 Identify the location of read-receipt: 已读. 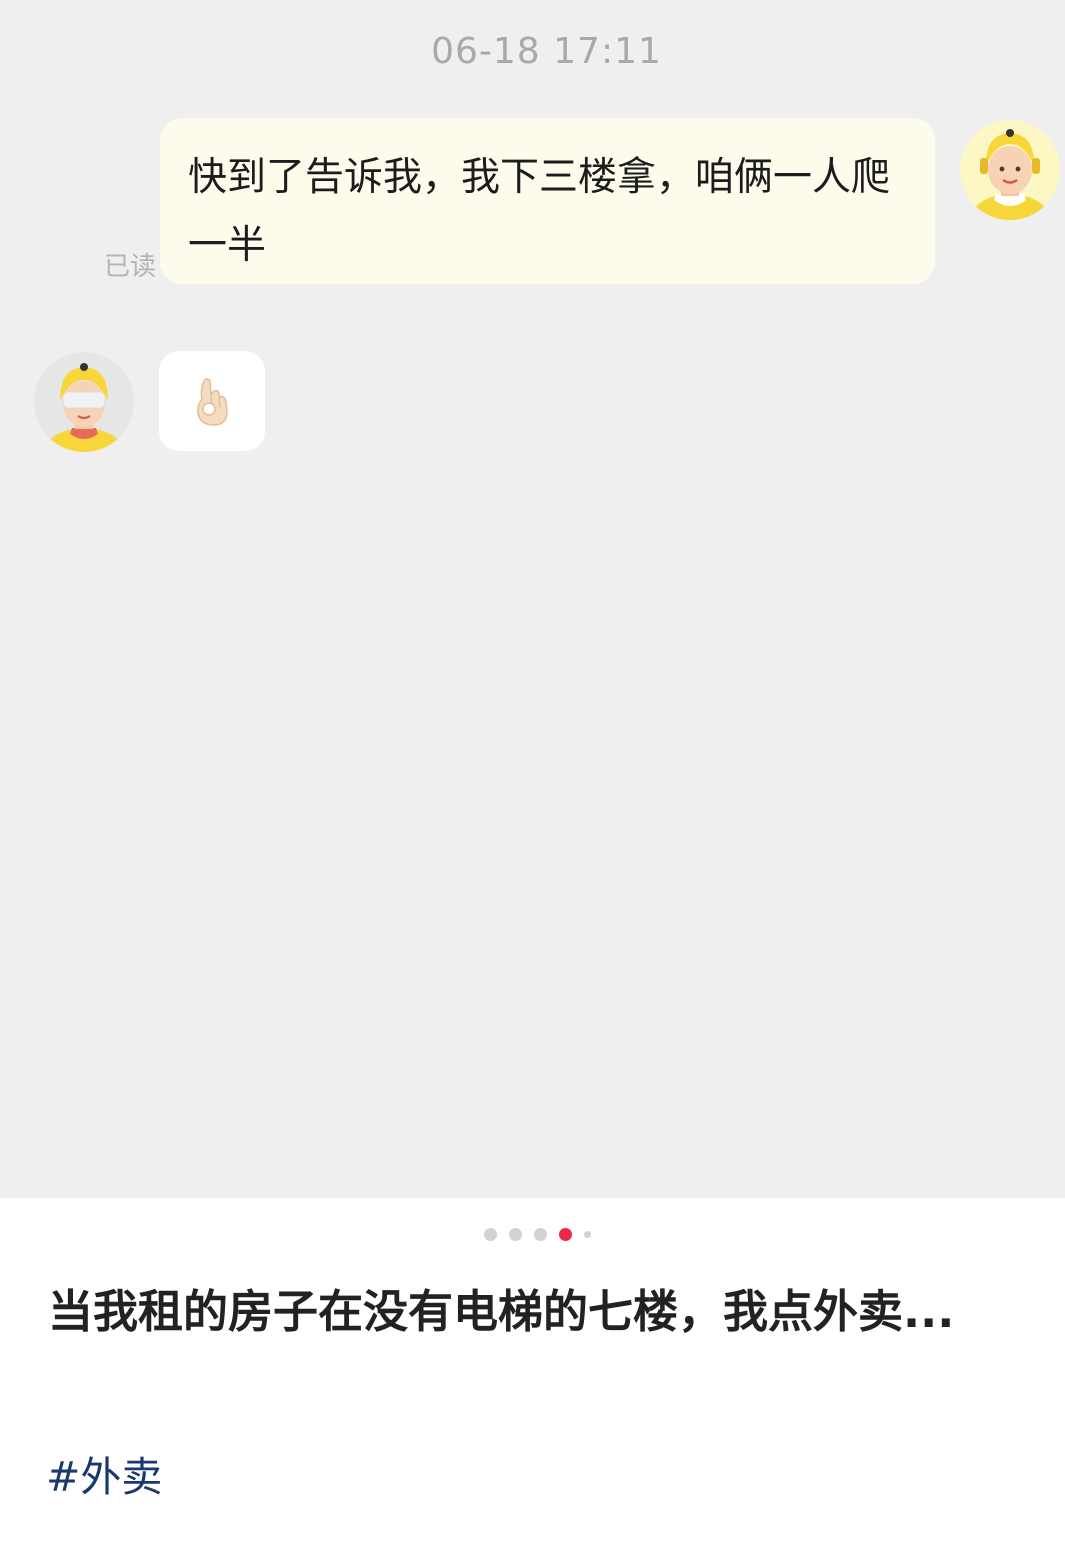
(130, 267).